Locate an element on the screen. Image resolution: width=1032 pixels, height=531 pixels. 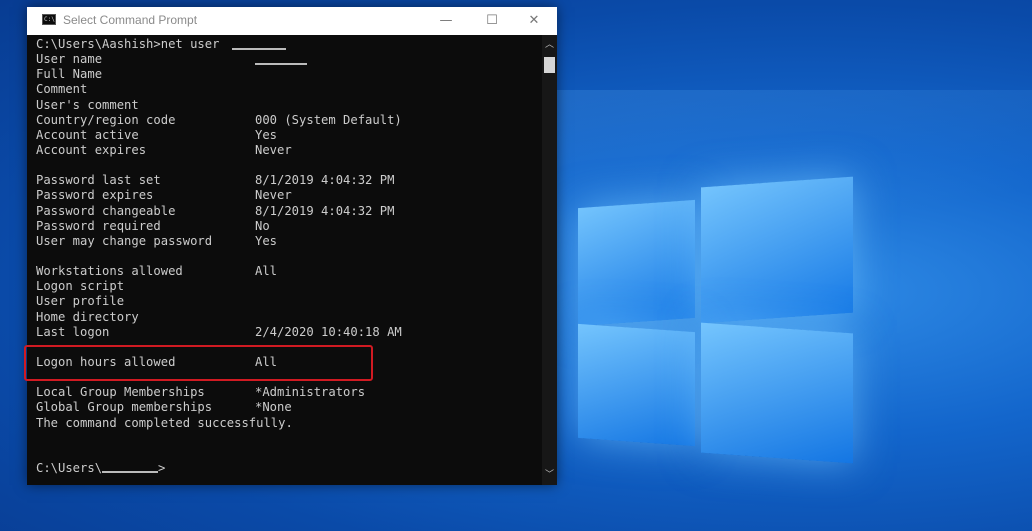
console-line: User may change password Yes is located at coordinates (289, 241).